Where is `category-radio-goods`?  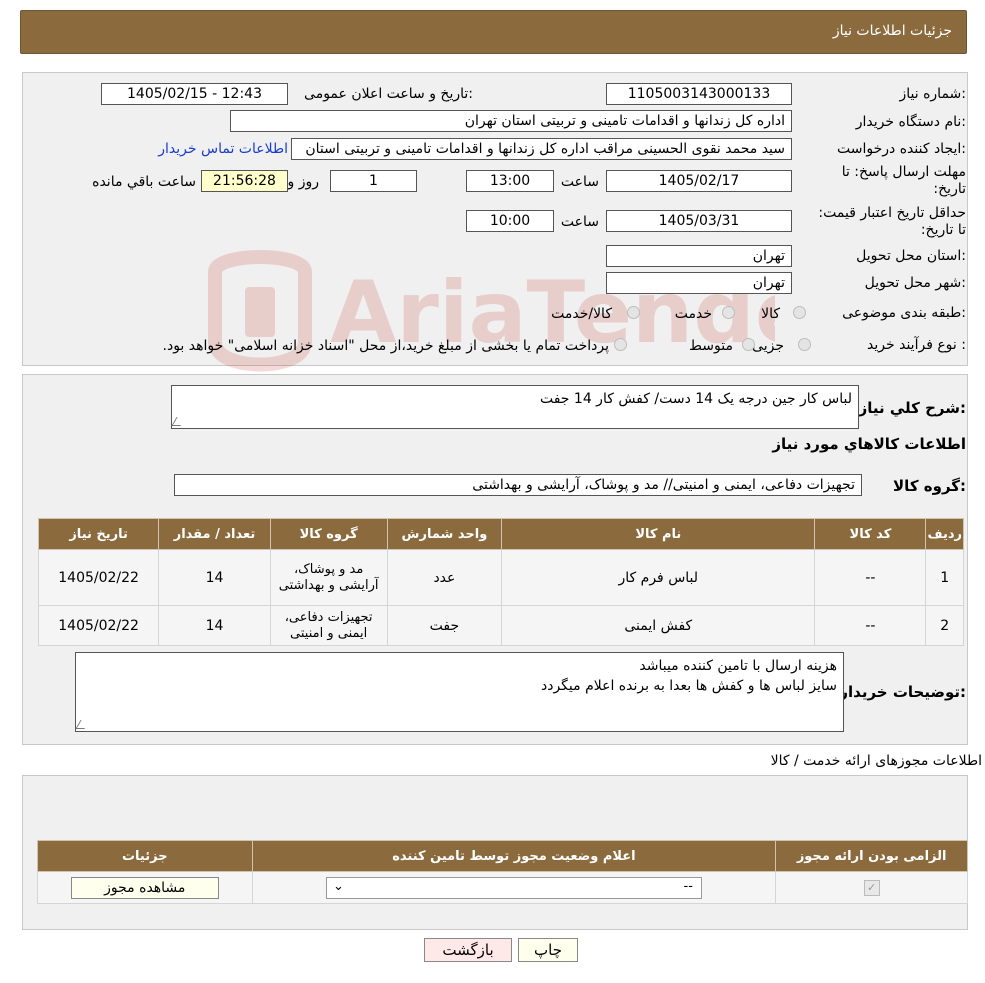 category-radio-goods is located at coordinates (799, 312).